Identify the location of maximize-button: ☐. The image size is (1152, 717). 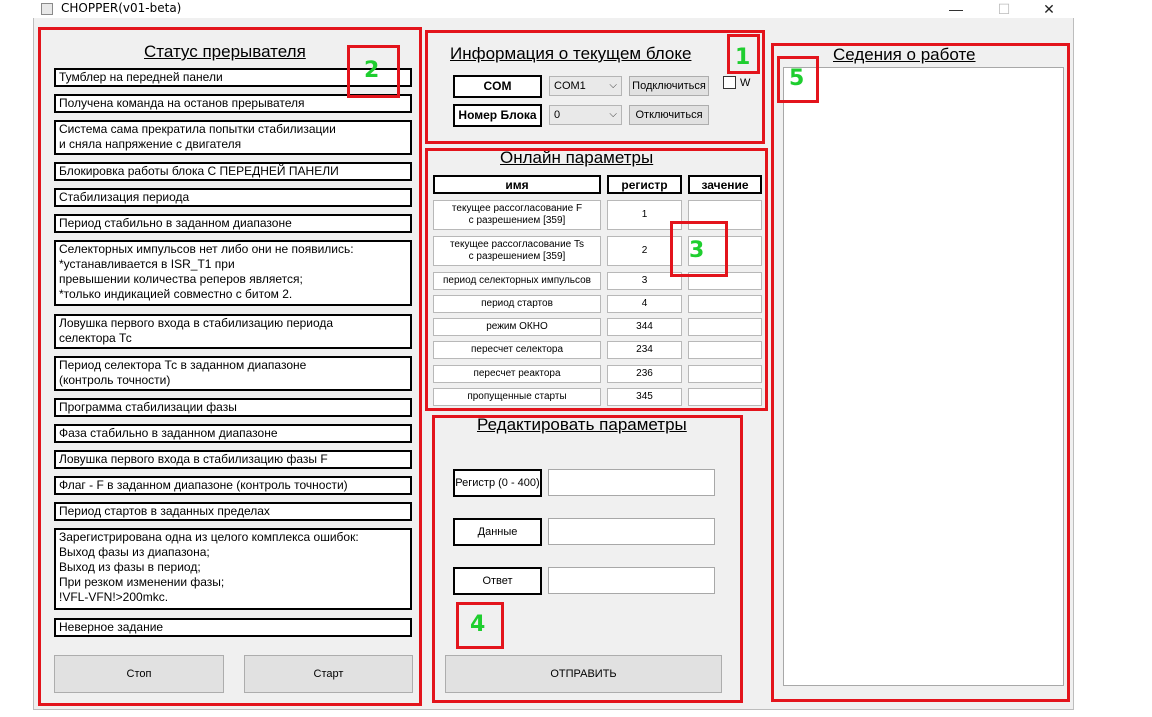
(1004, 9).